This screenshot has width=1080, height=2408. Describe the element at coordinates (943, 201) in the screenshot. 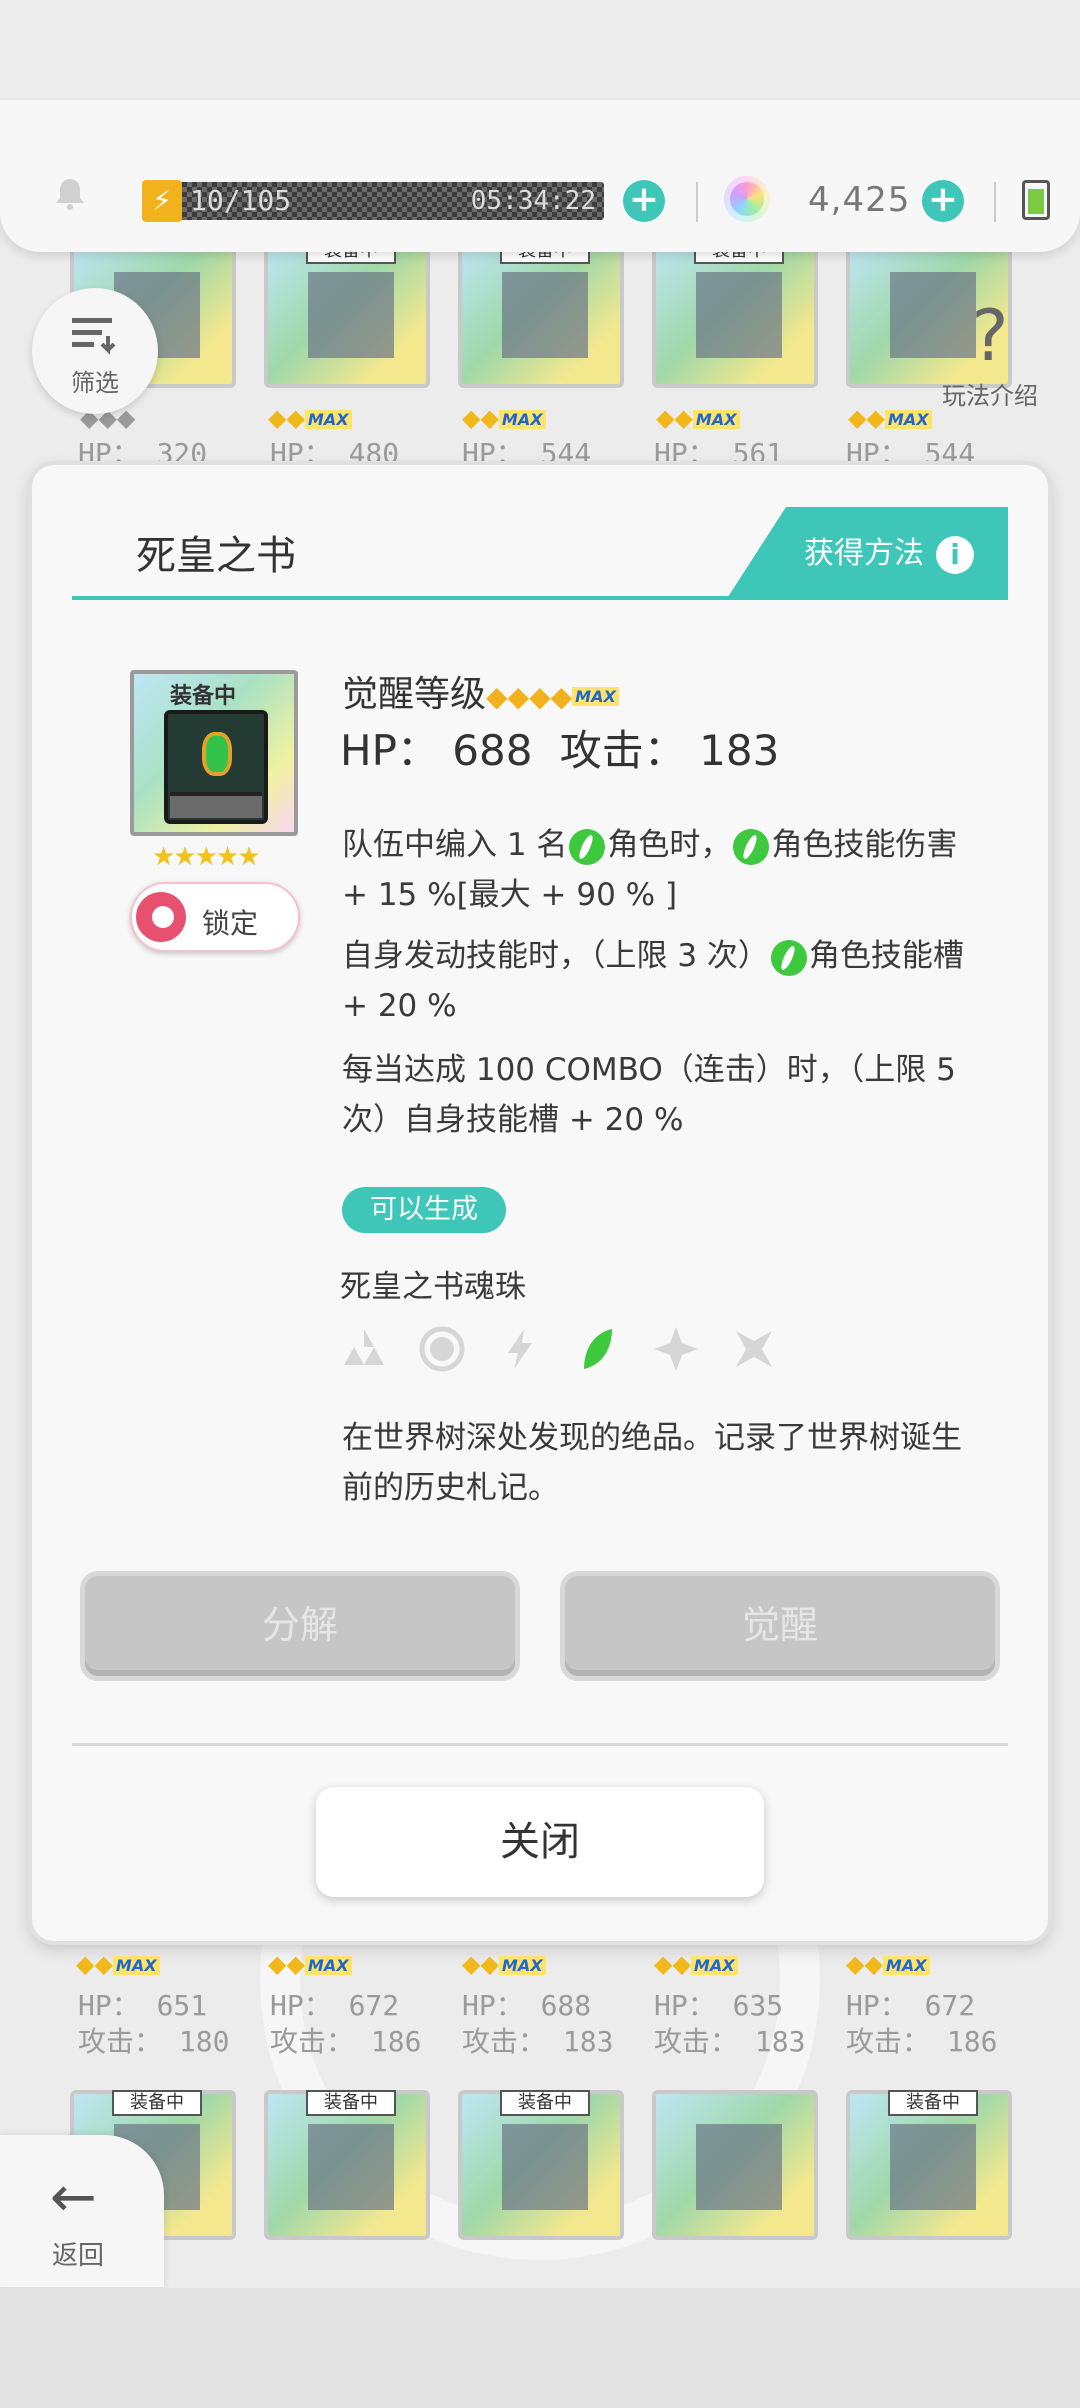

I see `add-gems-button: +` at that location.